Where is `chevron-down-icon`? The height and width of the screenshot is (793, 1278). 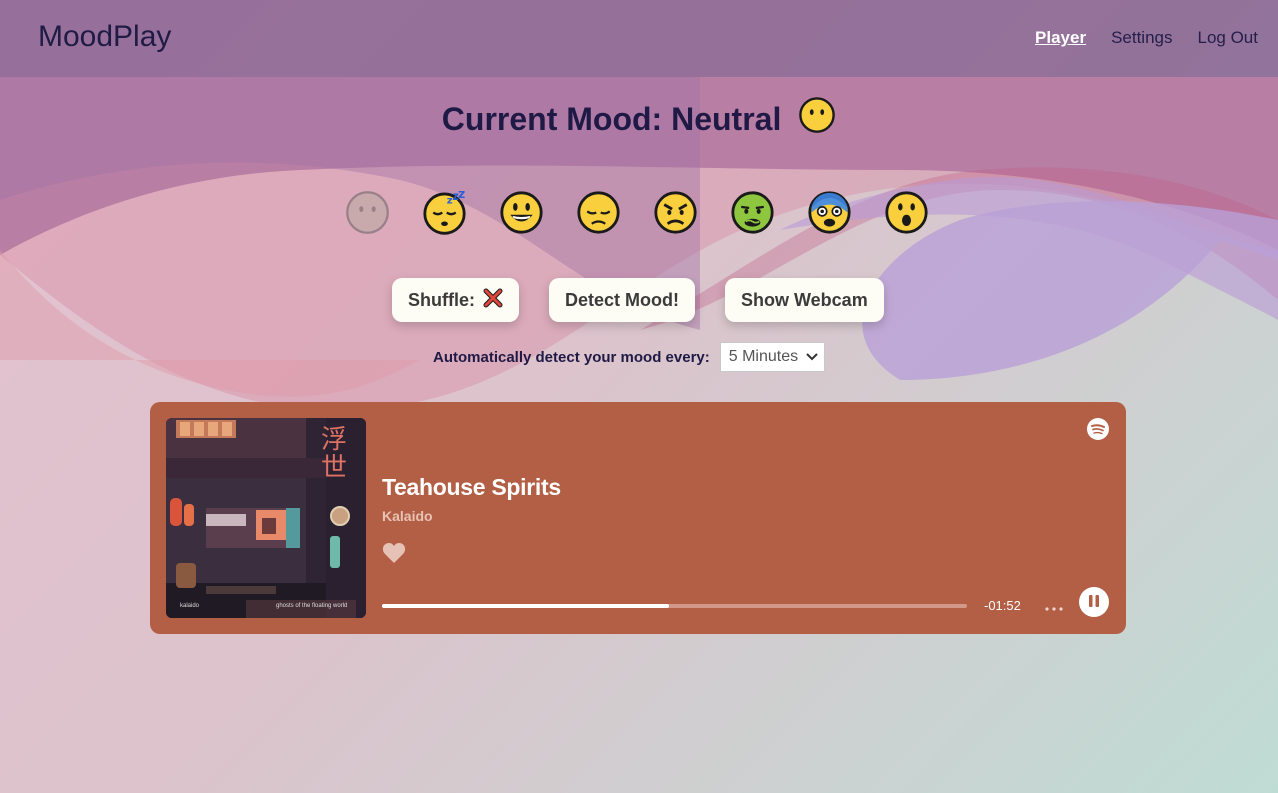
chevron-down-icon is located at coordinates (812, 357).